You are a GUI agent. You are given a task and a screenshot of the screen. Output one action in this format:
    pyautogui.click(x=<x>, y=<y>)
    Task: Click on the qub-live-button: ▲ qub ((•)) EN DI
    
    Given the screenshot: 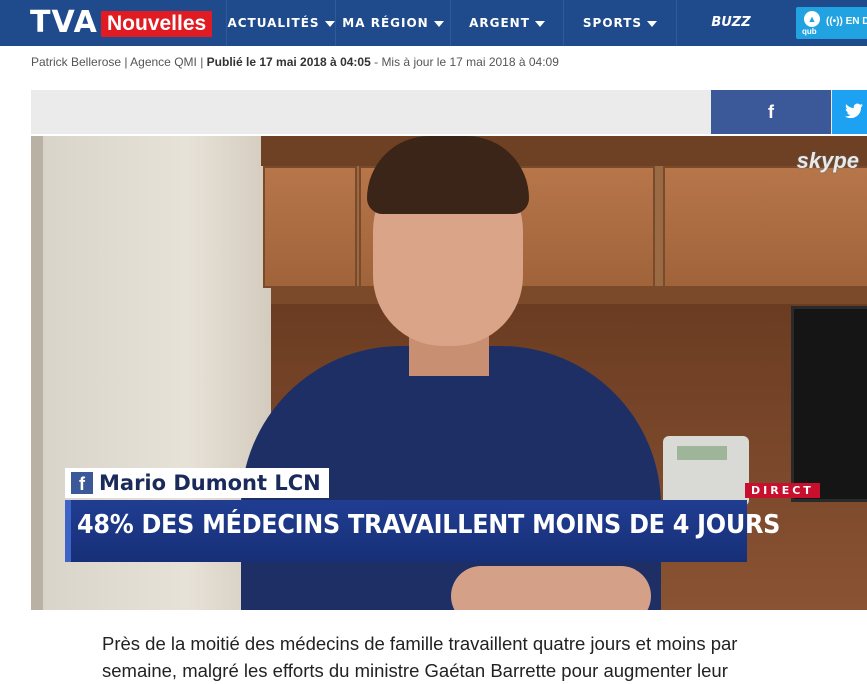 What is the action you would take?
    pyautogui.click(x=831, y=23)
    